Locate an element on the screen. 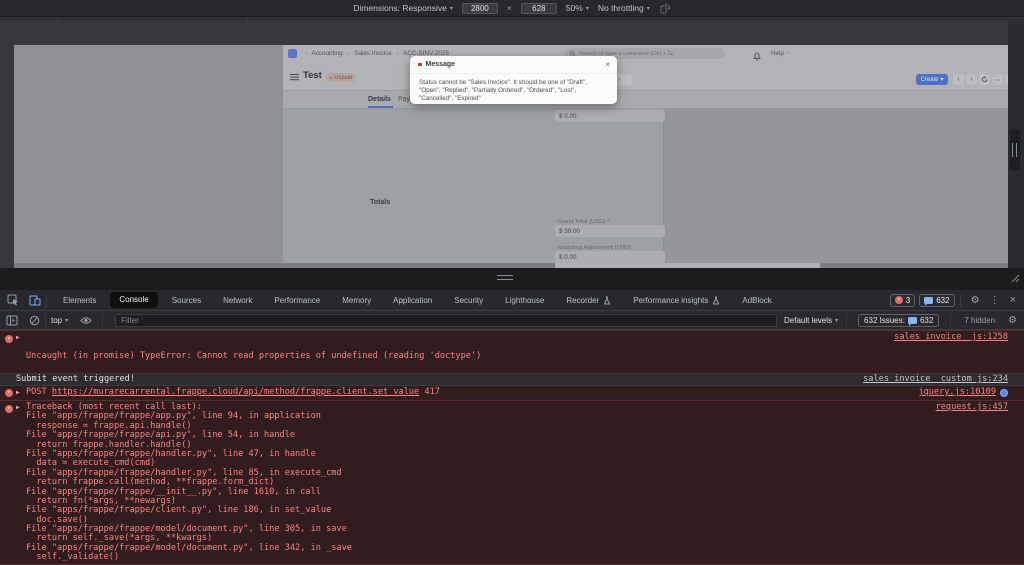  error-count-badge: × 3 is located at coordinates (902, 300).